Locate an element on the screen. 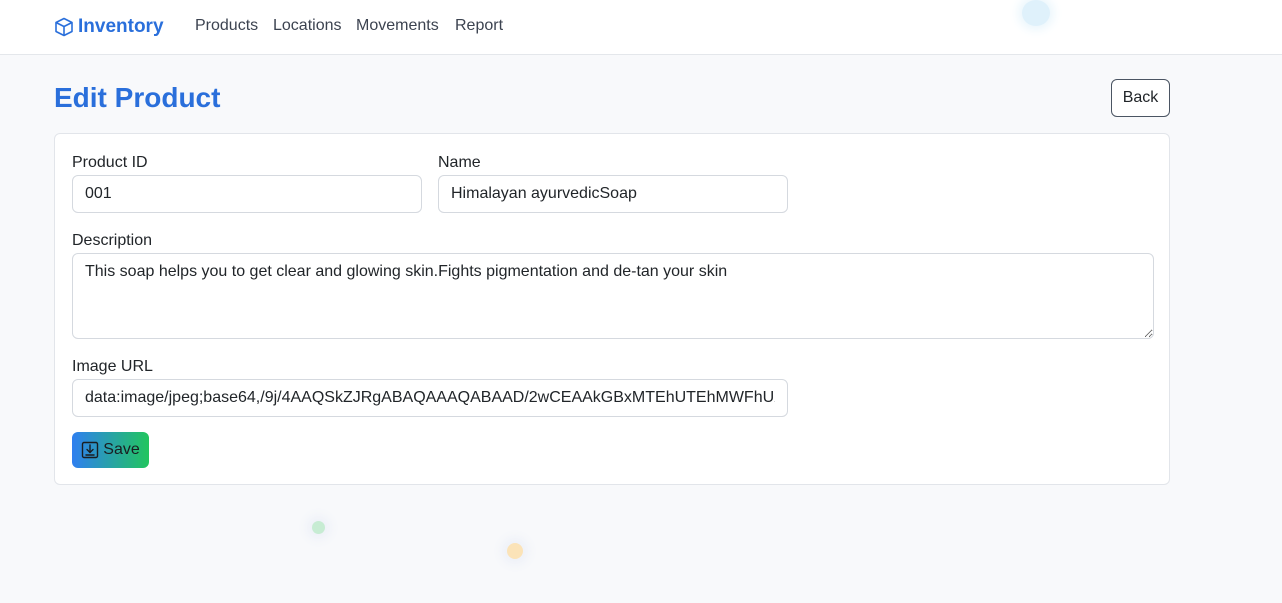  back-button: Back is located at coordinates (1140, 98).